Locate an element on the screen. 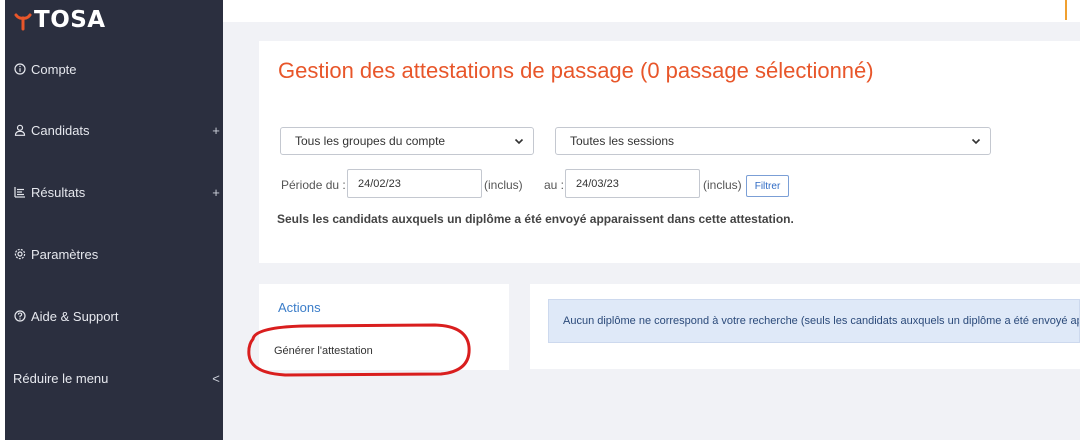  sidebar-item-label: Aide & Support is located at coordinates (75, 316).